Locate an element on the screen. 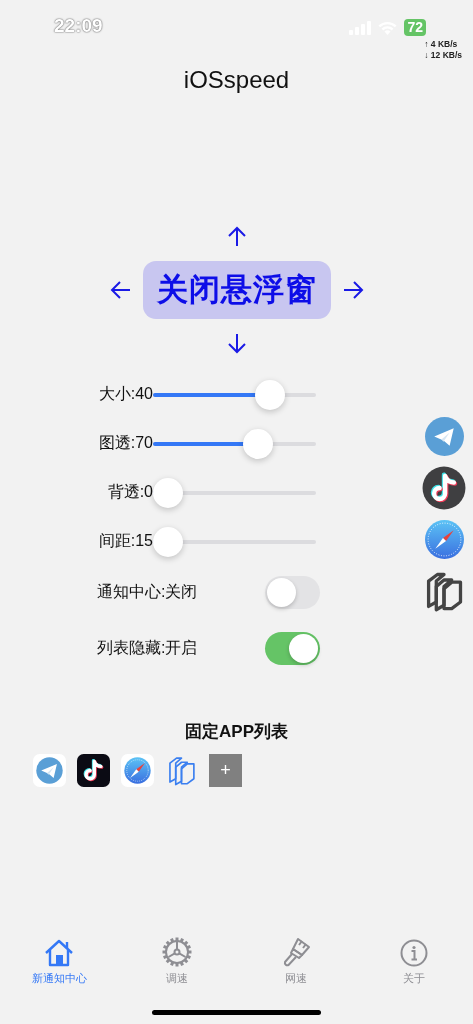  tab: 新通知中心 is located at coordinates (59, 962).